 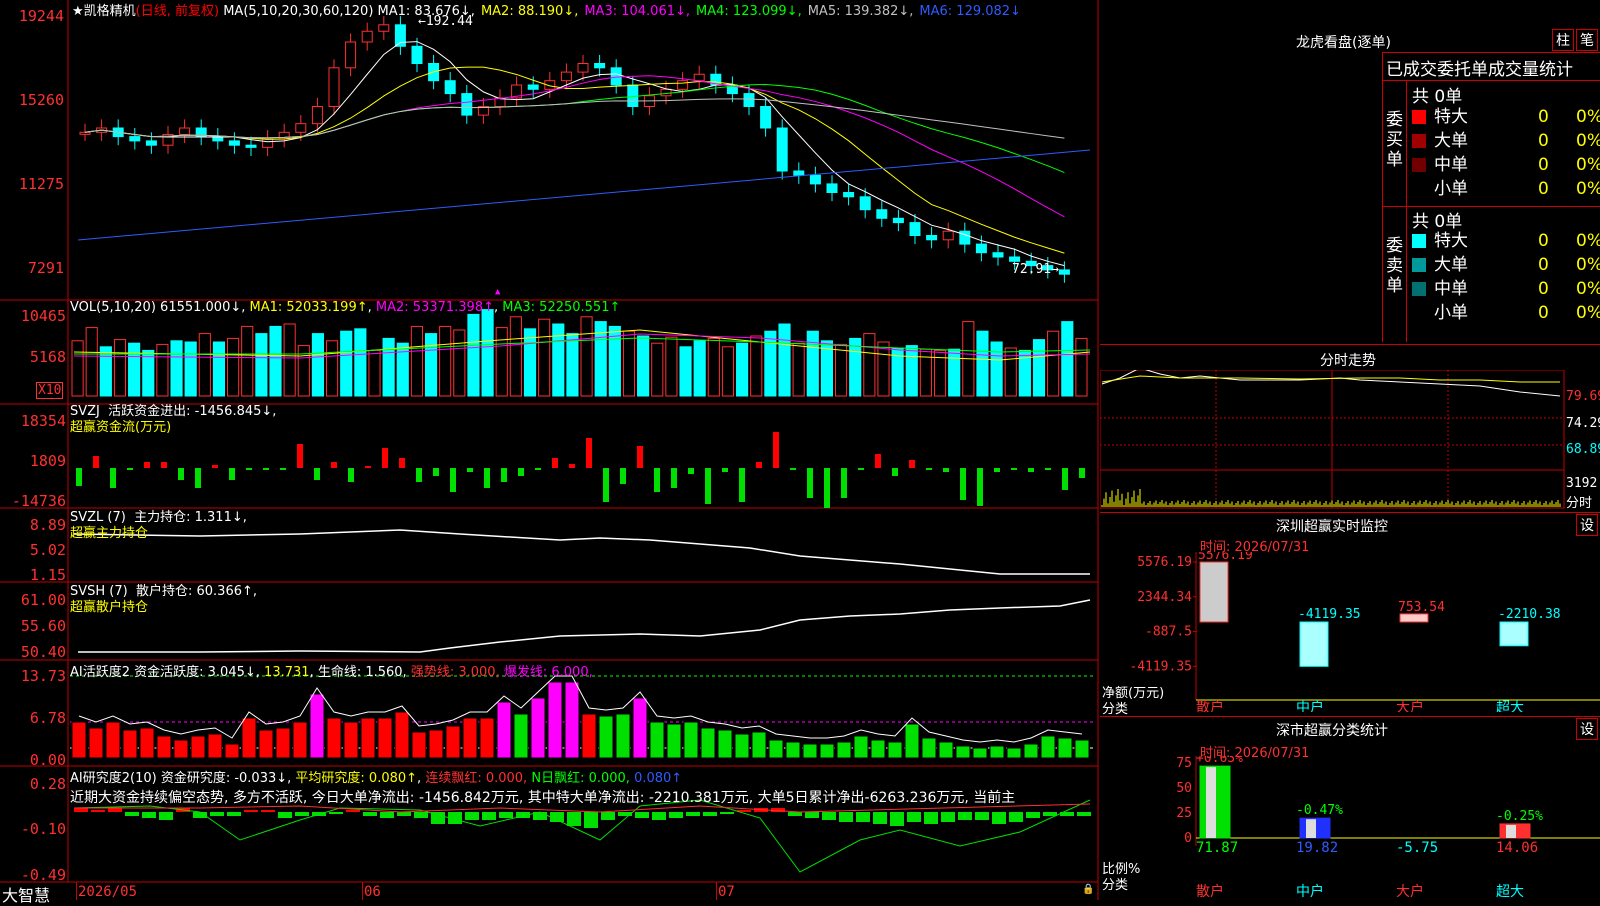 What do you see at coordinates (529, 11) in the screenshot?
I see `ma-value-2: MA2: 88.190↓,` at bounding box center [529, 11].